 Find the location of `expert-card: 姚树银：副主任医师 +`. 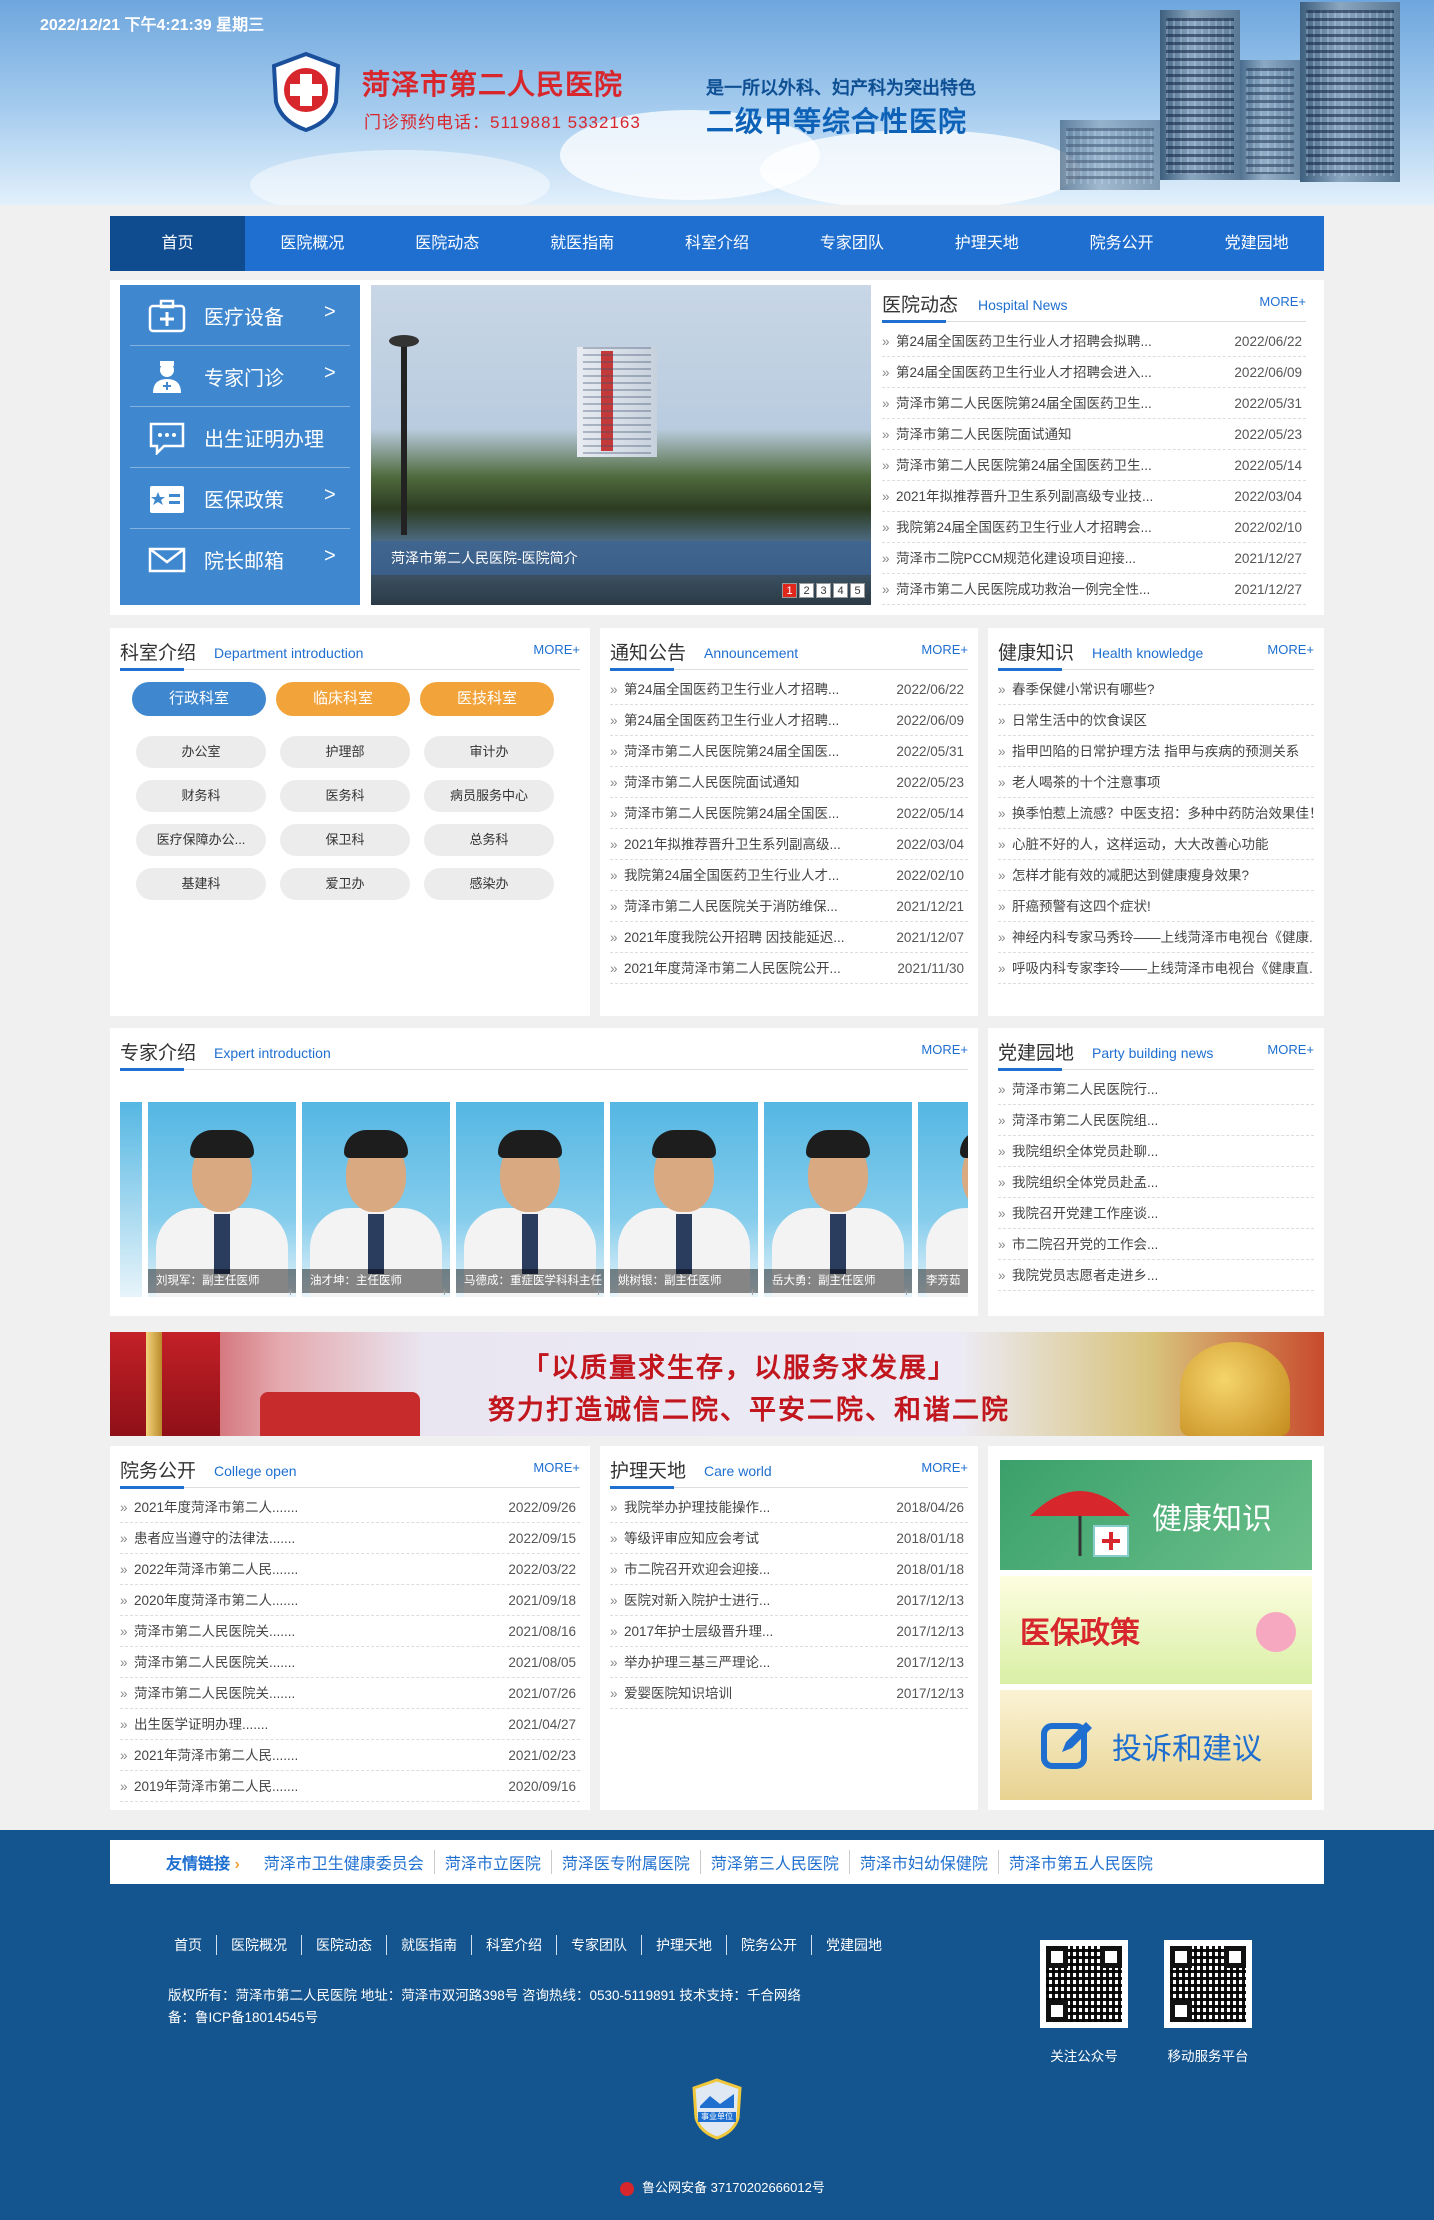

expert-card: 姚树银：副主任医师 + is located at coordinates (684, 1199).